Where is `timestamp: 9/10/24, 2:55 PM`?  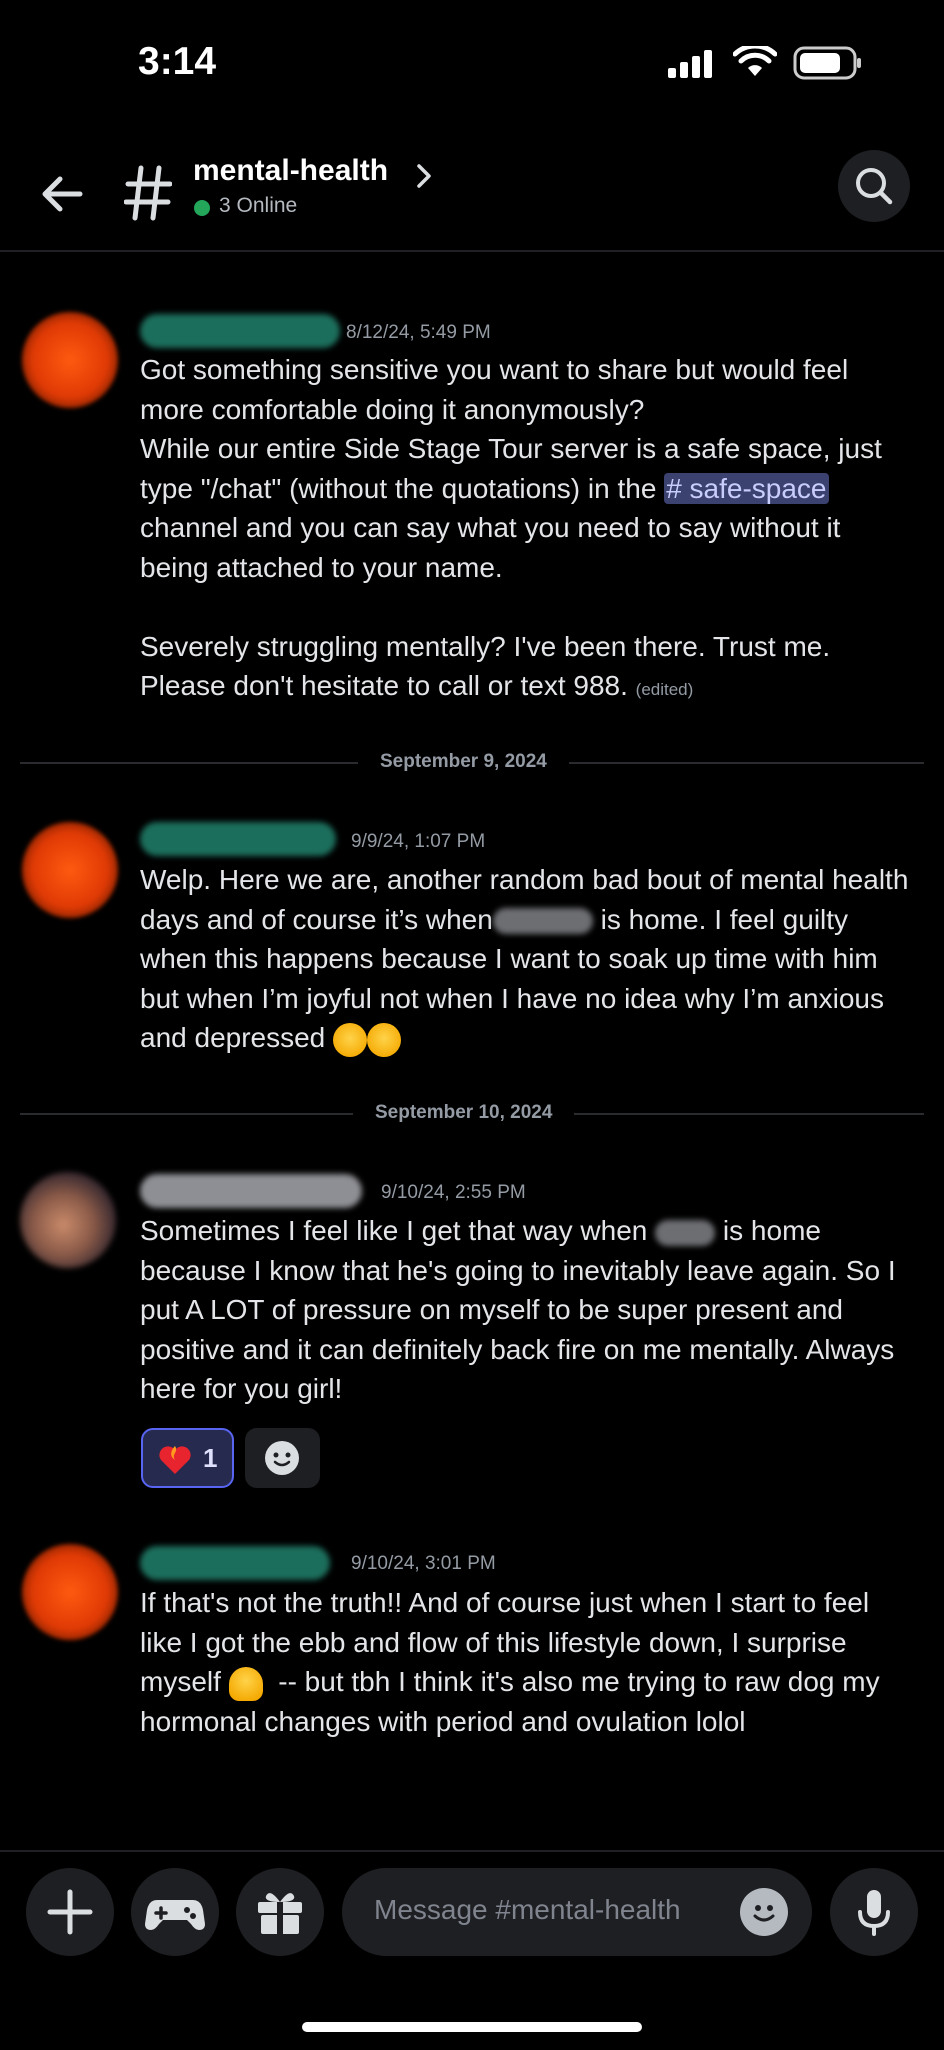 timestamp: 9/10/24, 2:55 PM is located at coordinates (453, 1192).